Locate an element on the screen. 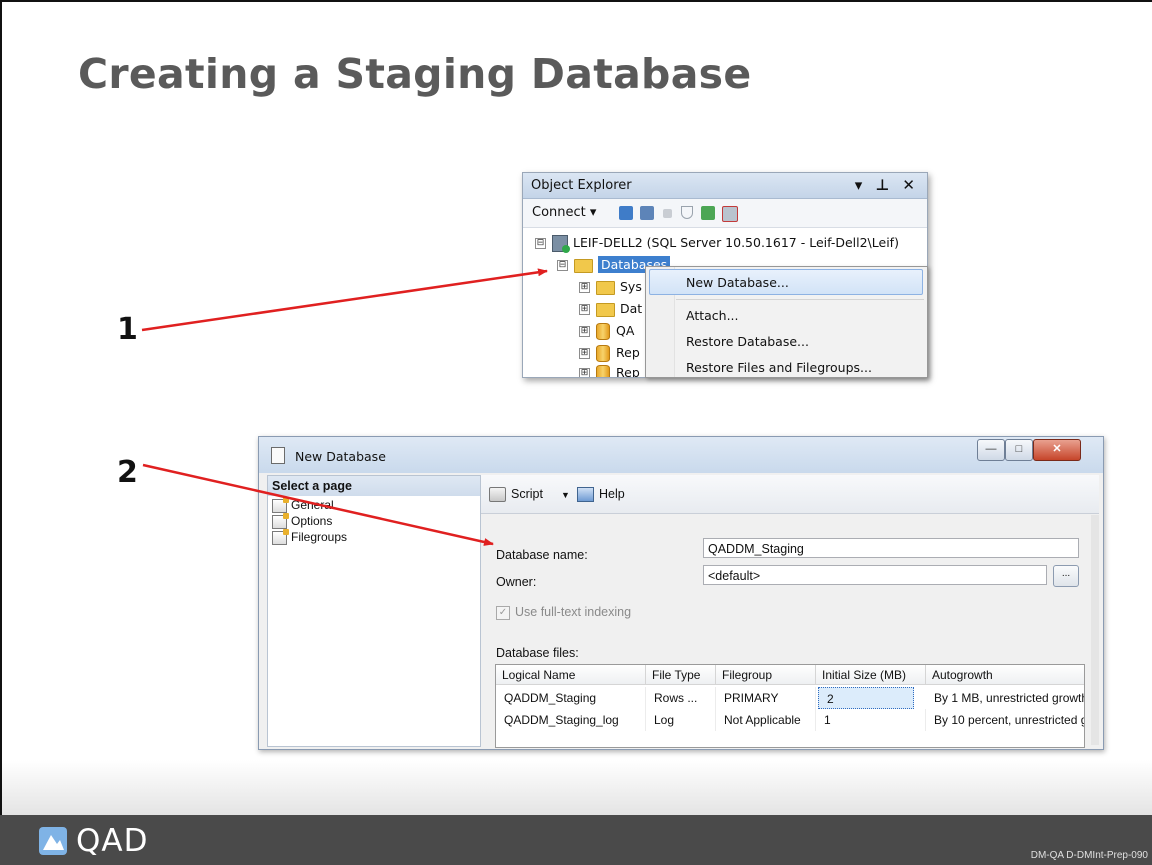 This screenshot has width=1152, height=865. page-item-general: General is located at coordinates (303, 504).